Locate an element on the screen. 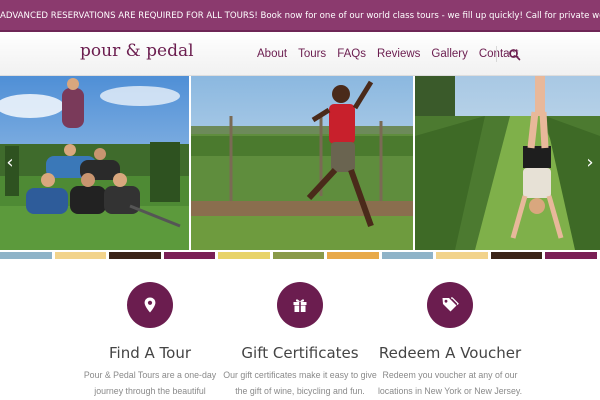  feature-text-line: Pour & Pedal Tours are a one-day is located at coordinates (150, 375).